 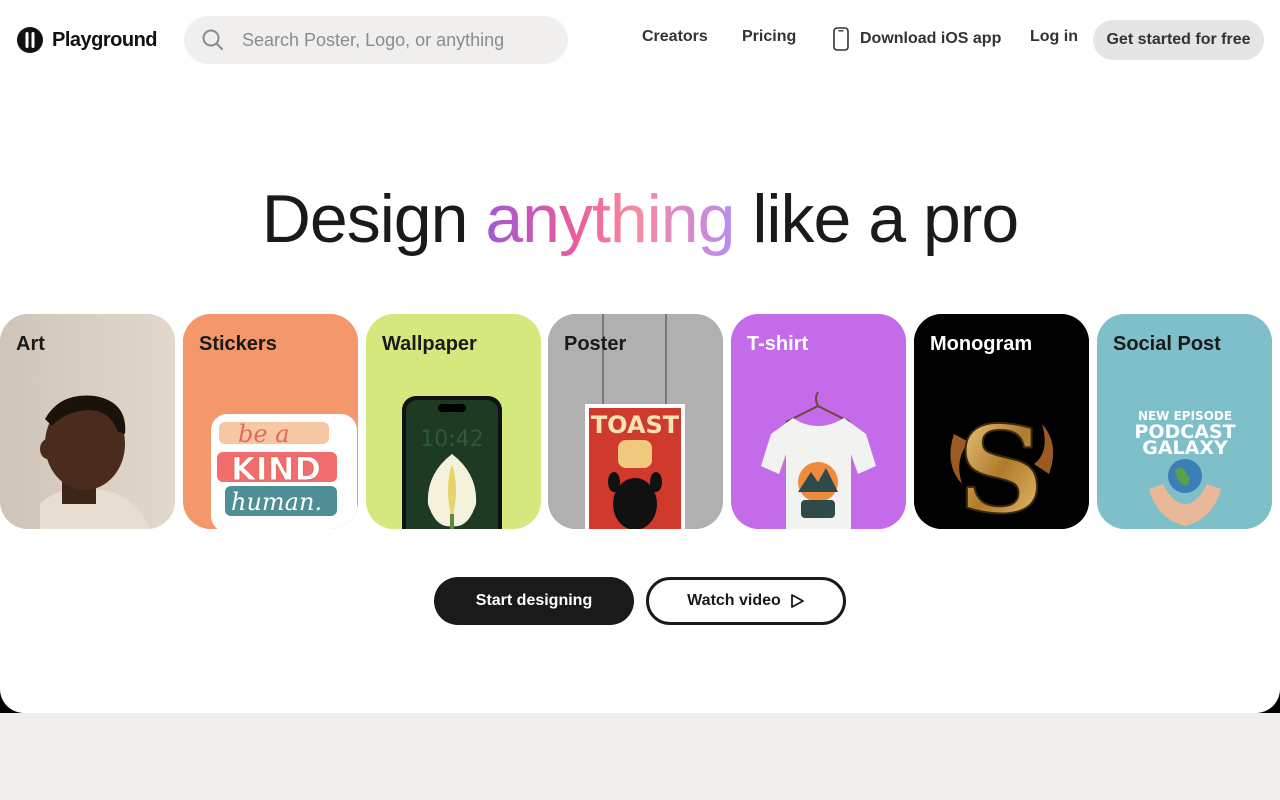 What do you see at coordinates (30, 40) in the screenshot?
I see `playground-logo-icon` at bounding box center [30, 40].